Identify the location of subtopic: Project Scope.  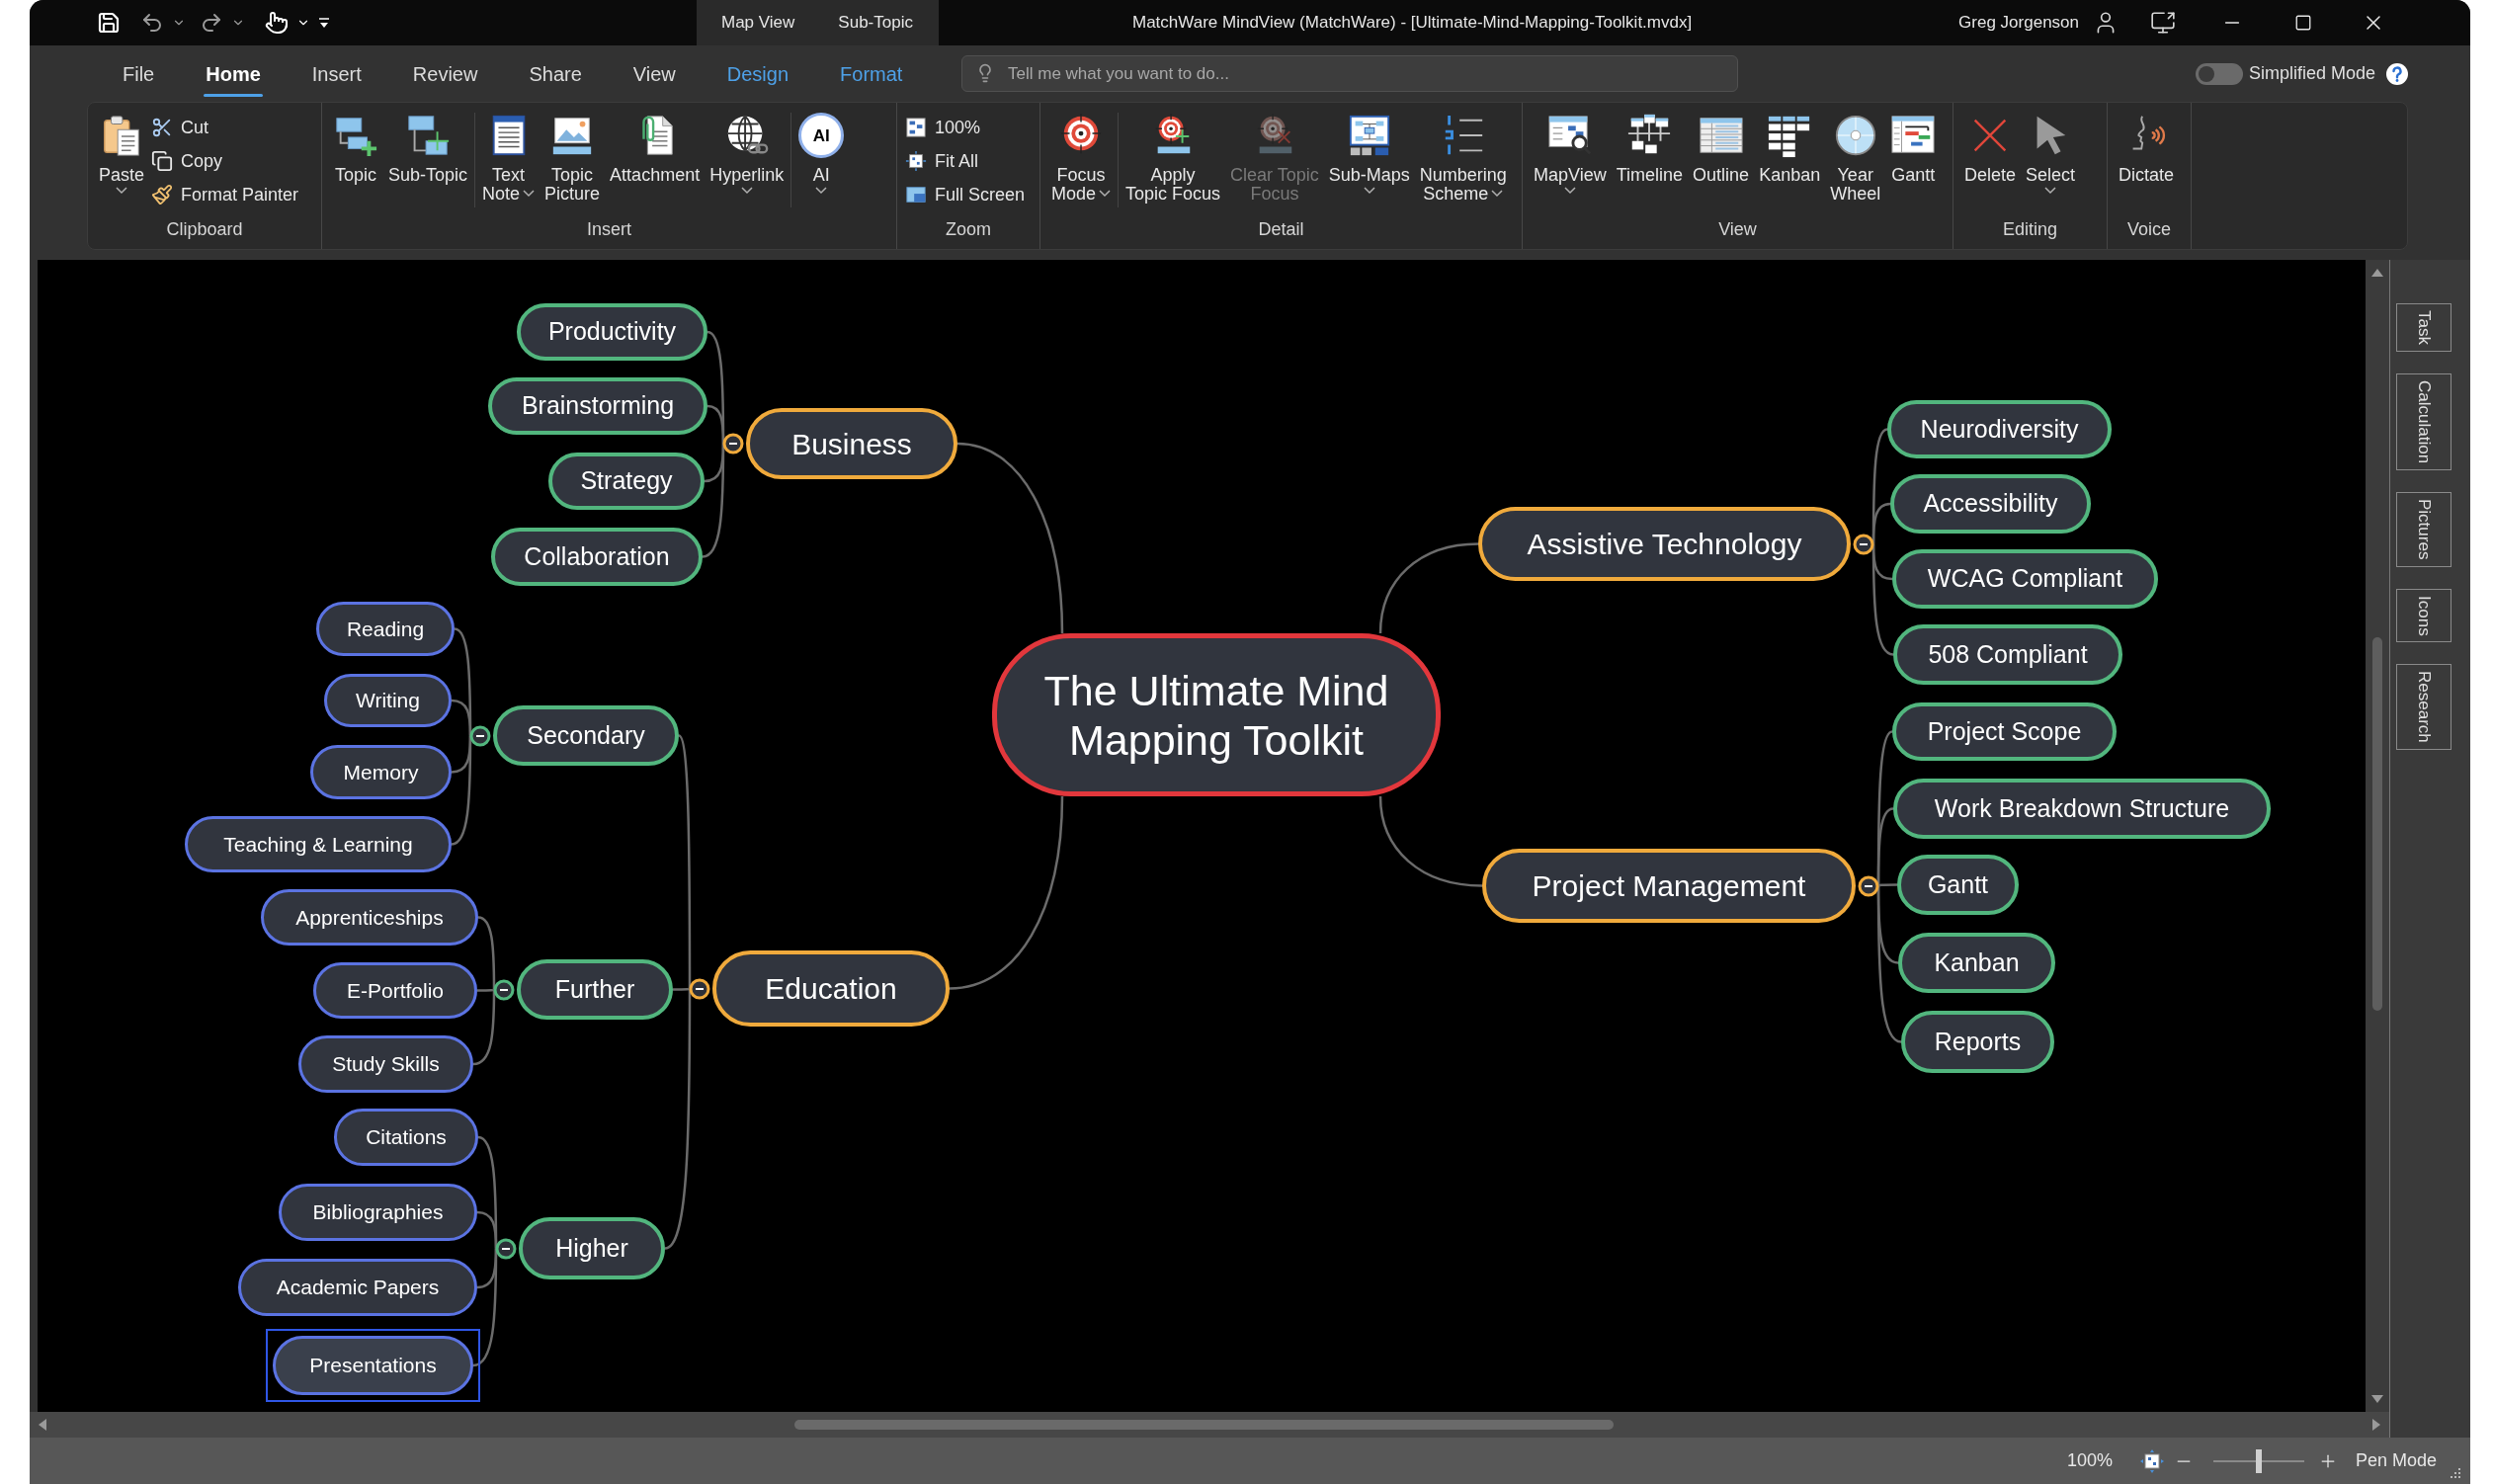
(2004, 731).